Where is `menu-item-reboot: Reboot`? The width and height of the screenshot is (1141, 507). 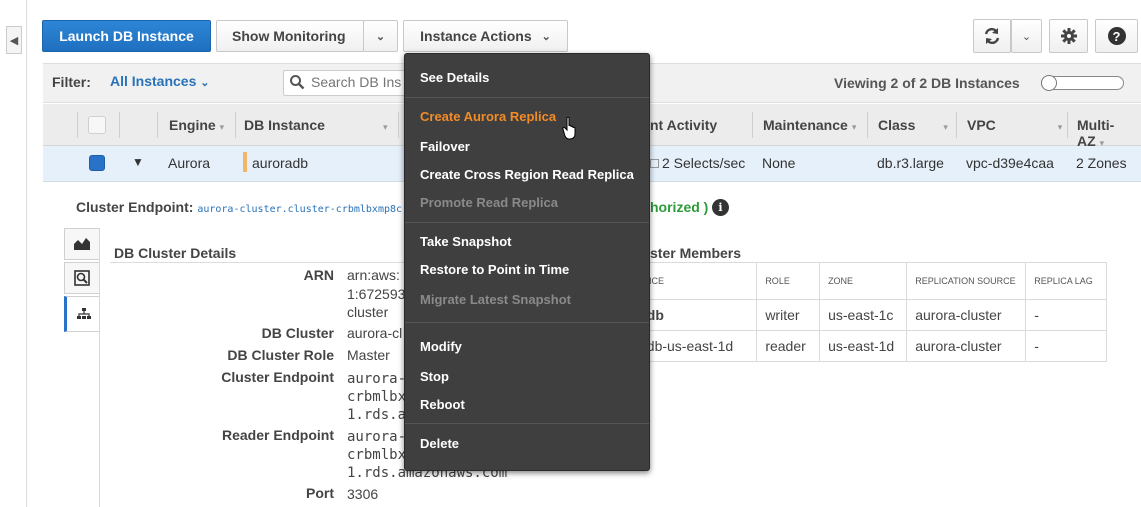
menu-item-reboot: Reboot is located at coordinates (442, 404).